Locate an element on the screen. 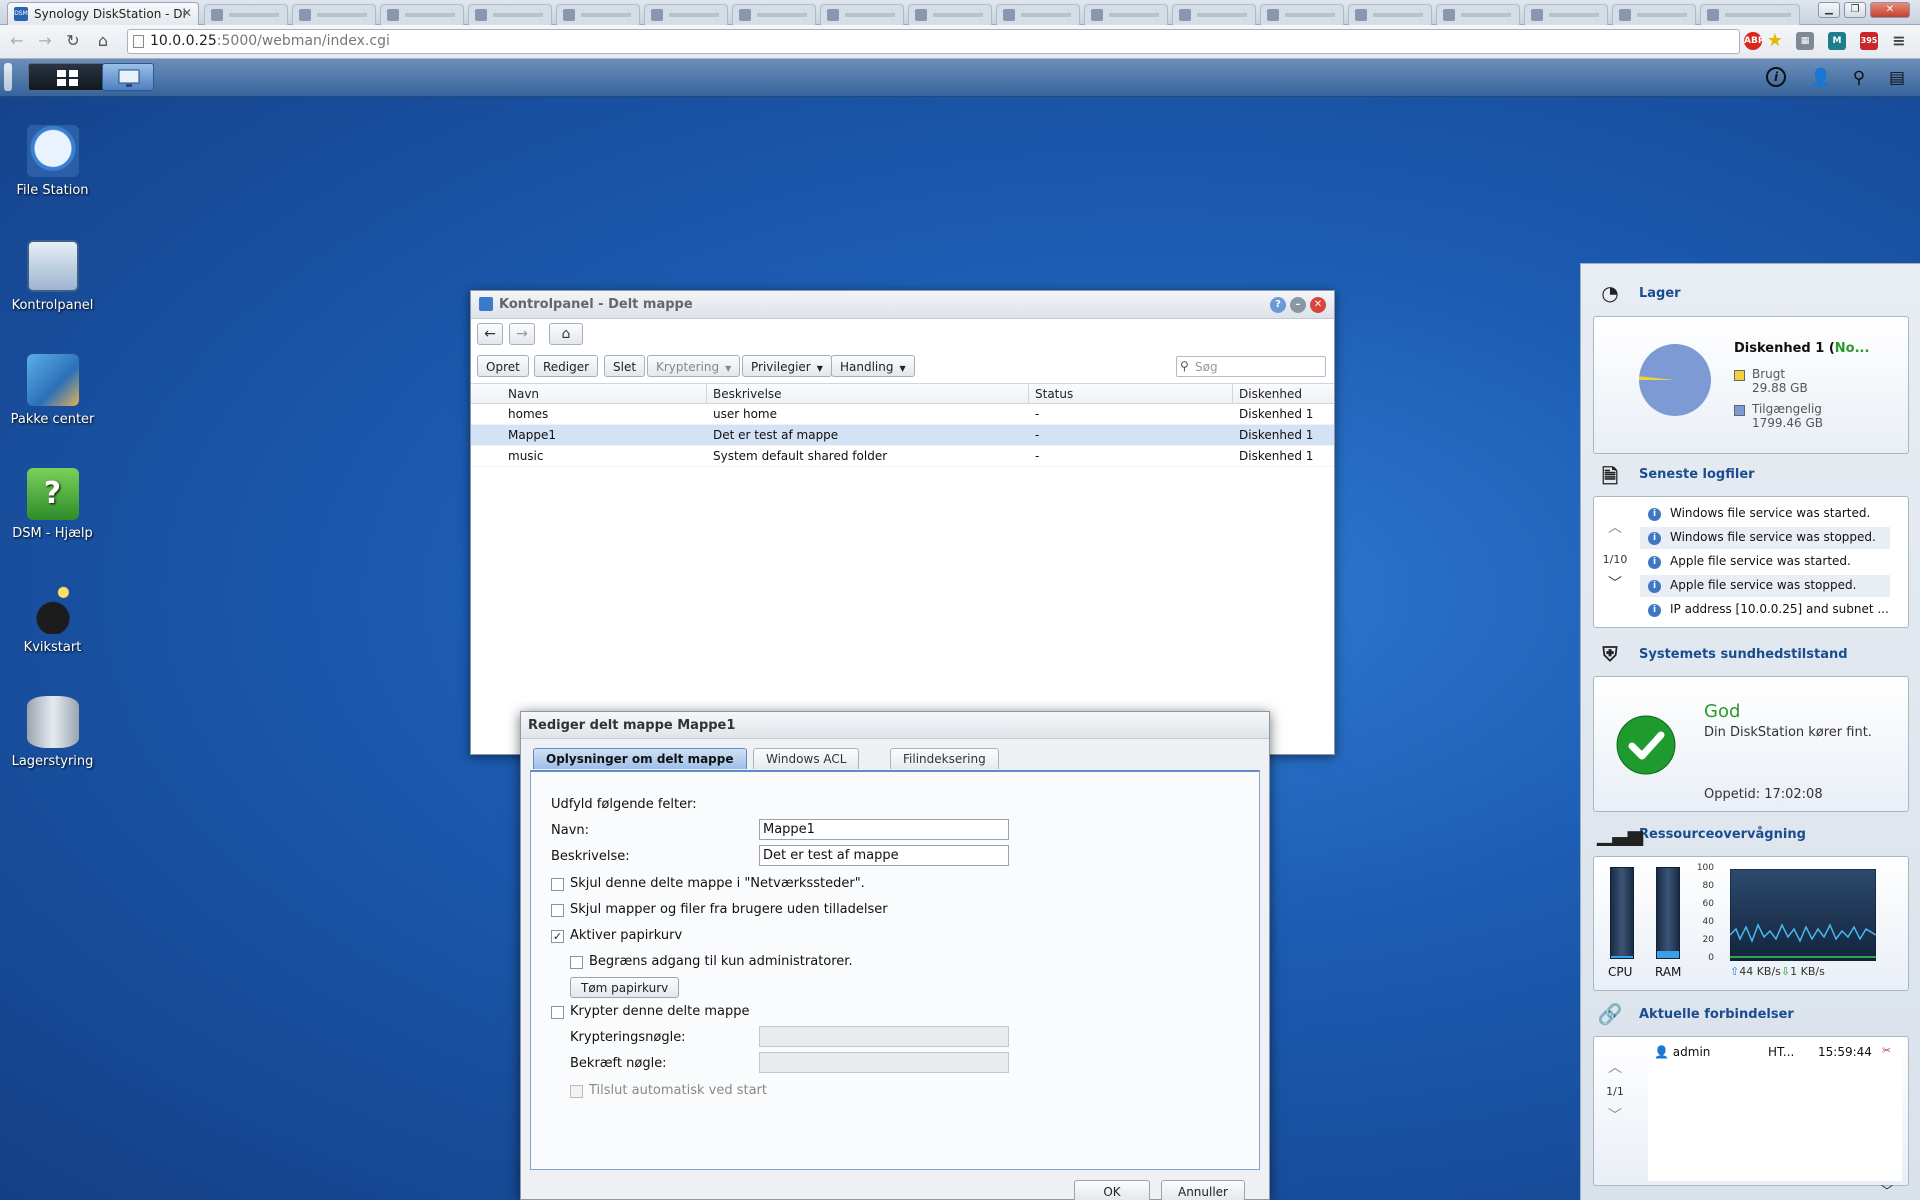  empty-recycle-bin-button: Tøm papirkurv is located at coordinates (625, 987).